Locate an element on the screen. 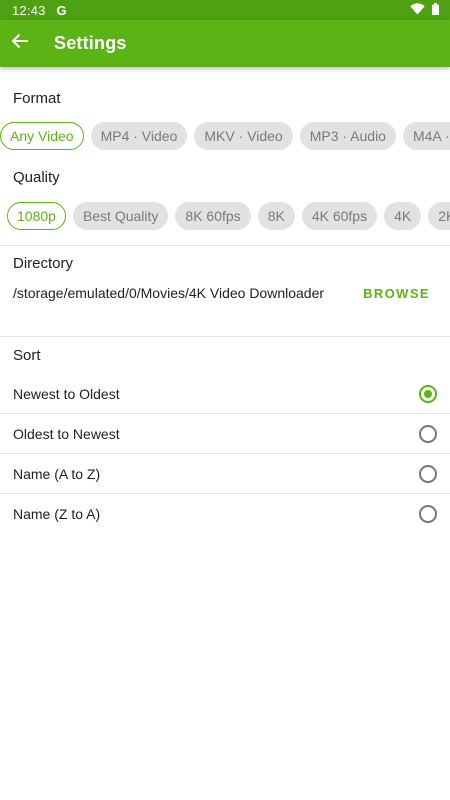 The height and width of the screenshot is (800, 450). quality-chip-1080p: 1080p is located at coordinates (36, 216).